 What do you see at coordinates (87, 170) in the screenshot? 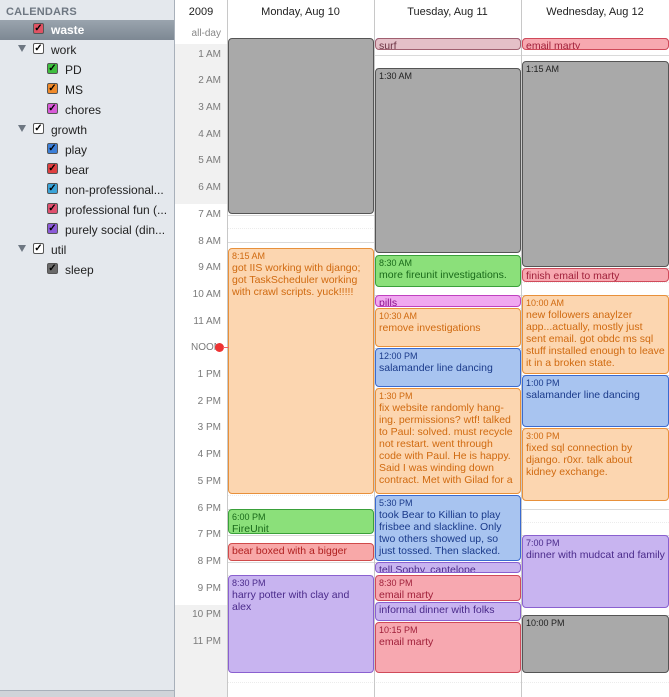
I see `calendar-item-bear: ✓ bear` at bounding box center [87, 170].